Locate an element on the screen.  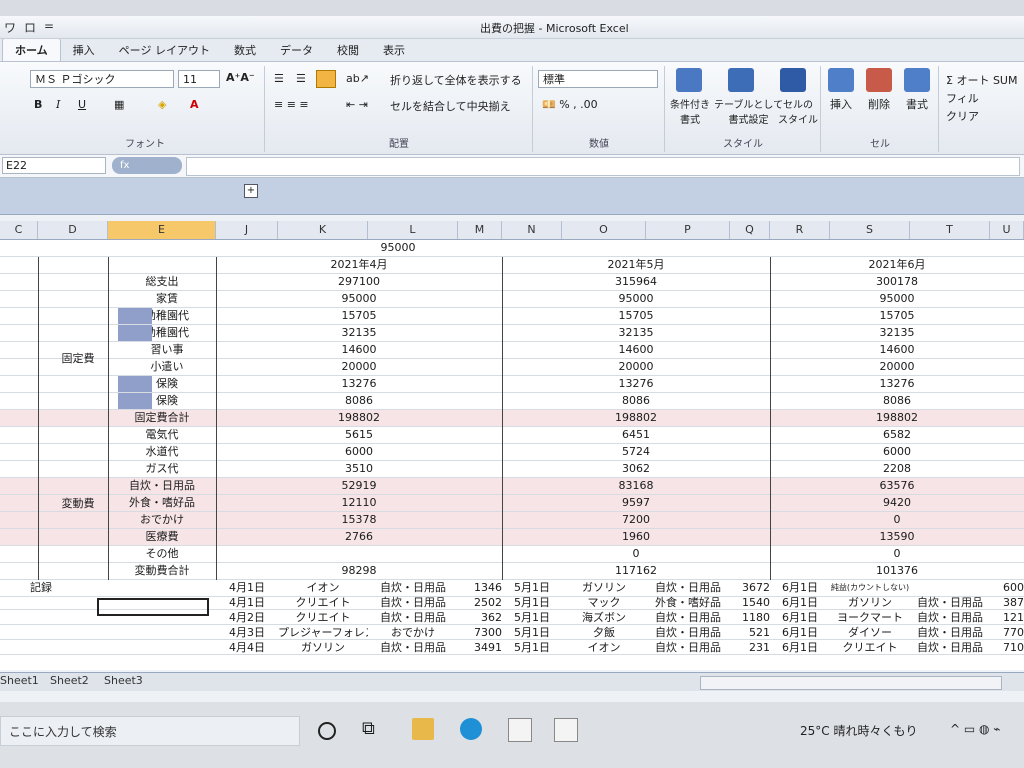
record-cell: ダイソー is located at coordinates (870, 633).